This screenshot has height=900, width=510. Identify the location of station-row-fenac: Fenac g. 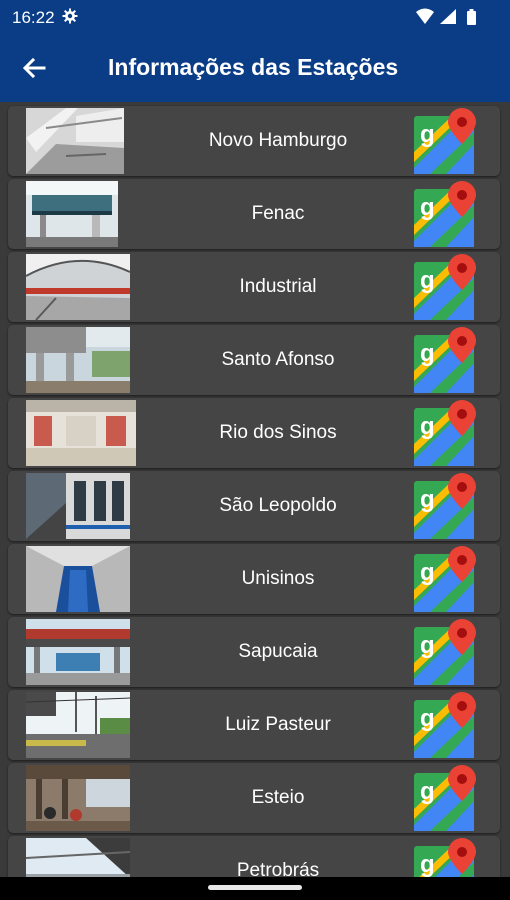
(254, 214).